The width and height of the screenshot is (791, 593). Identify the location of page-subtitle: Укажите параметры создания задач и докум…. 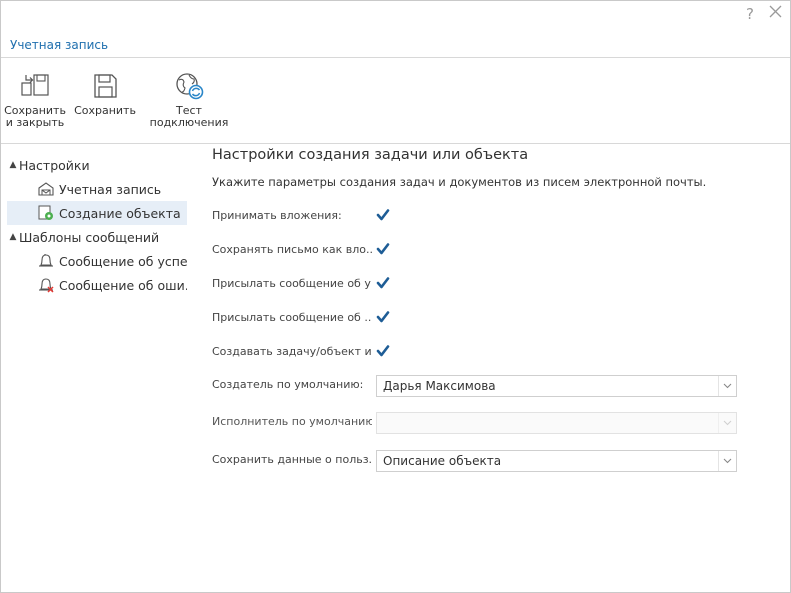
(459, 182).